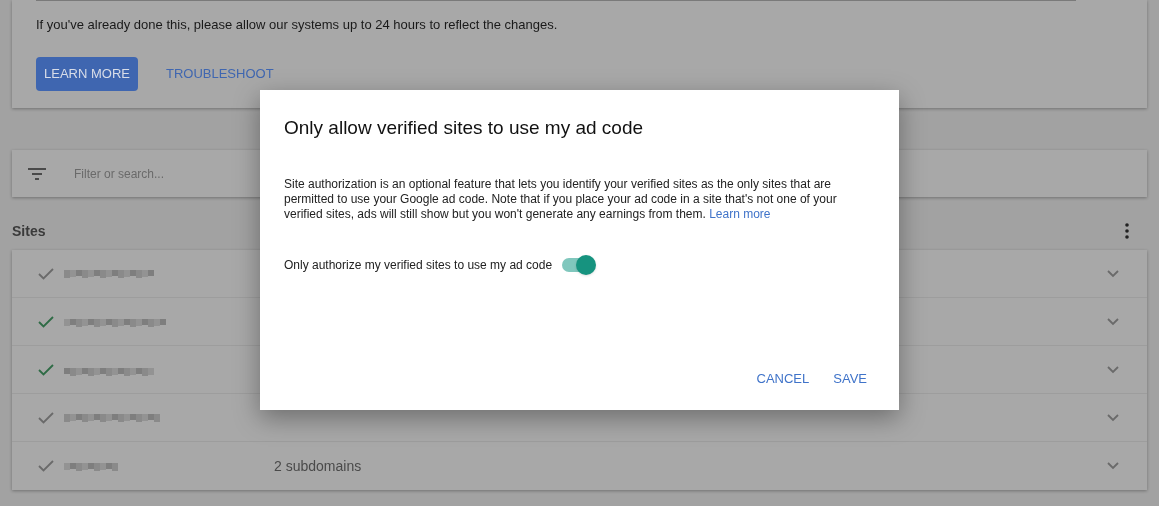  What do you see at coordinates (579, 466) in the screenshot?
I see `site-row: 2 subdomains` at bounding box center [579, 466].